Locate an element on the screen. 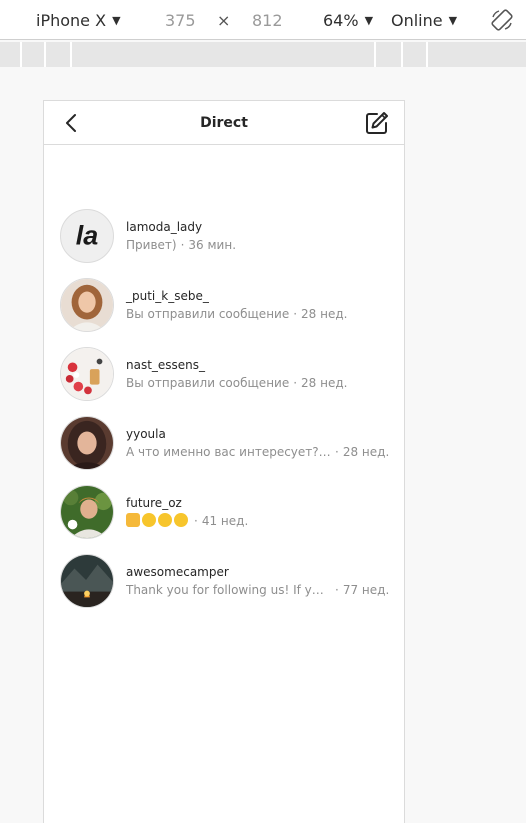 The width and height of the screenshot is (526, 823). thumbs-up-icon is located at coordinates (133, 520).